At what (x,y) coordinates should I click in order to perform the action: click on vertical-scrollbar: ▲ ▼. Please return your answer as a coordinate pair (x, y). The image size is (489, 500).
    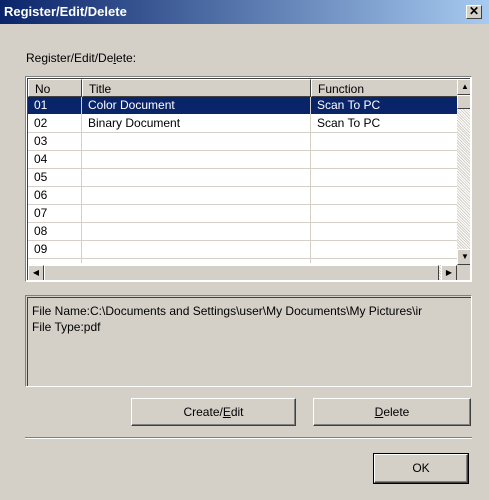
    Looking at the image, I should click on (463, 172).